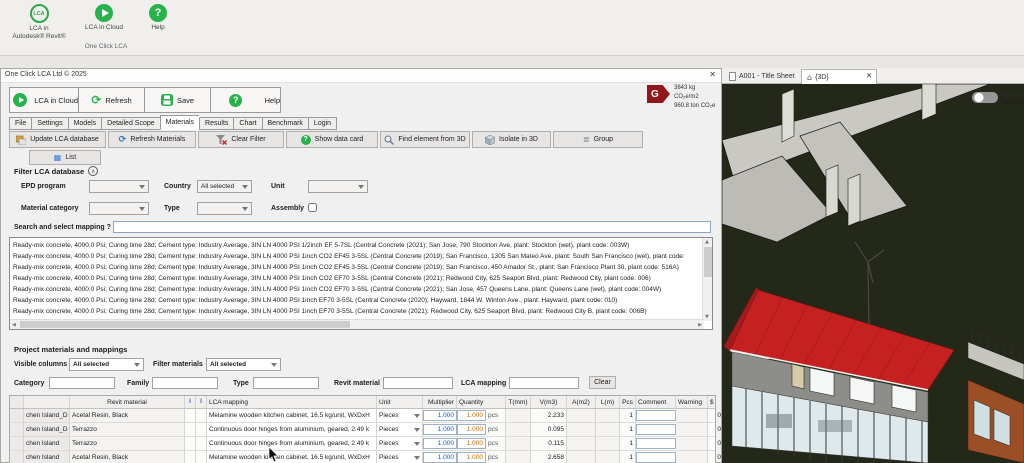 Image resolution: width=1024 pixels, height=463 pixels. Describe the element at coordinates (130, 123) in the screenshot. I see `tab-detailed-scope: Detailed Scope` at that location.